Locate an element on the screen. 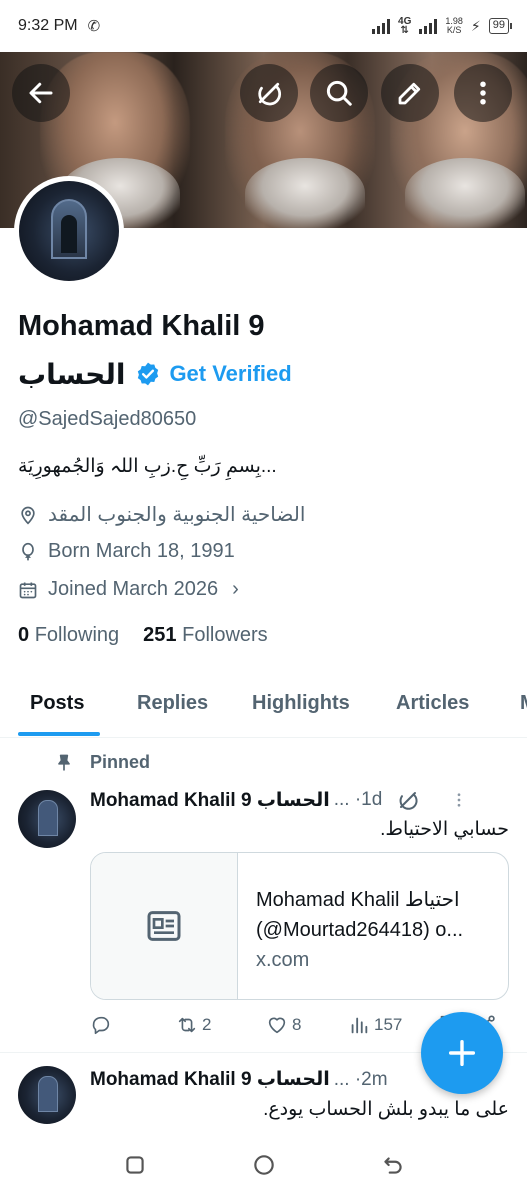 This screenshot has height=1200, width=527. get-verified-link: Get Verified is located at coordinates (230, 374).